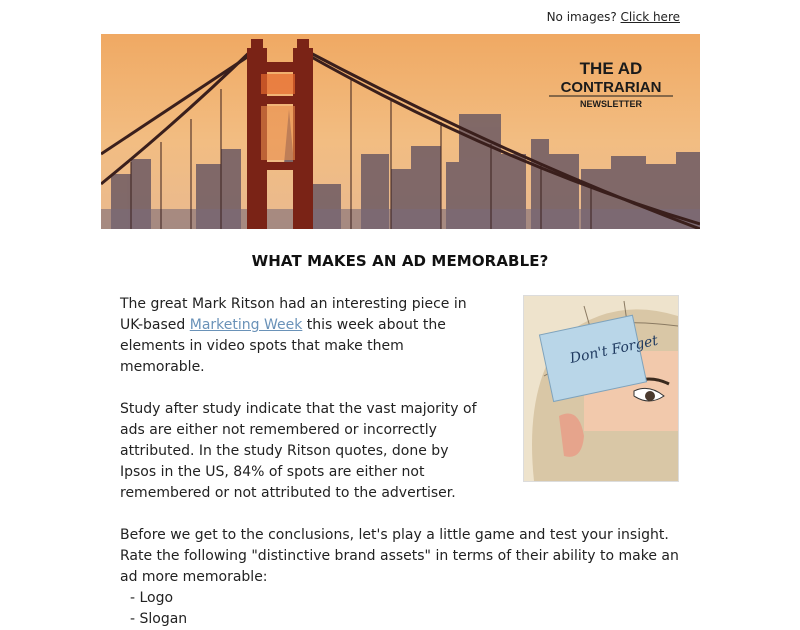  Describe the element at coordinates (581, 17) in the screenshot. I see `no-images-text: No images?` at that location.